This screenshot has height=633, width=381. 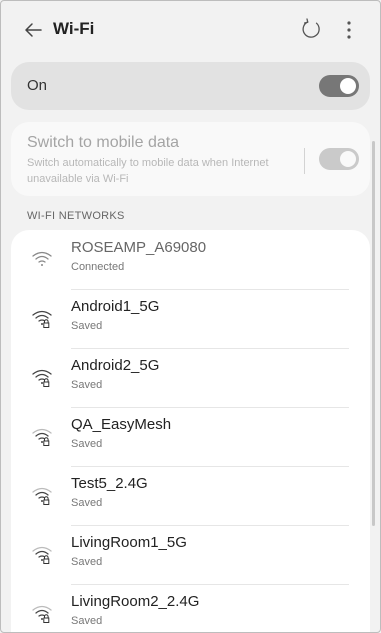 I want to click on network-item: ROSEAMP_A69080 Connected, so click(x=190, y=260).